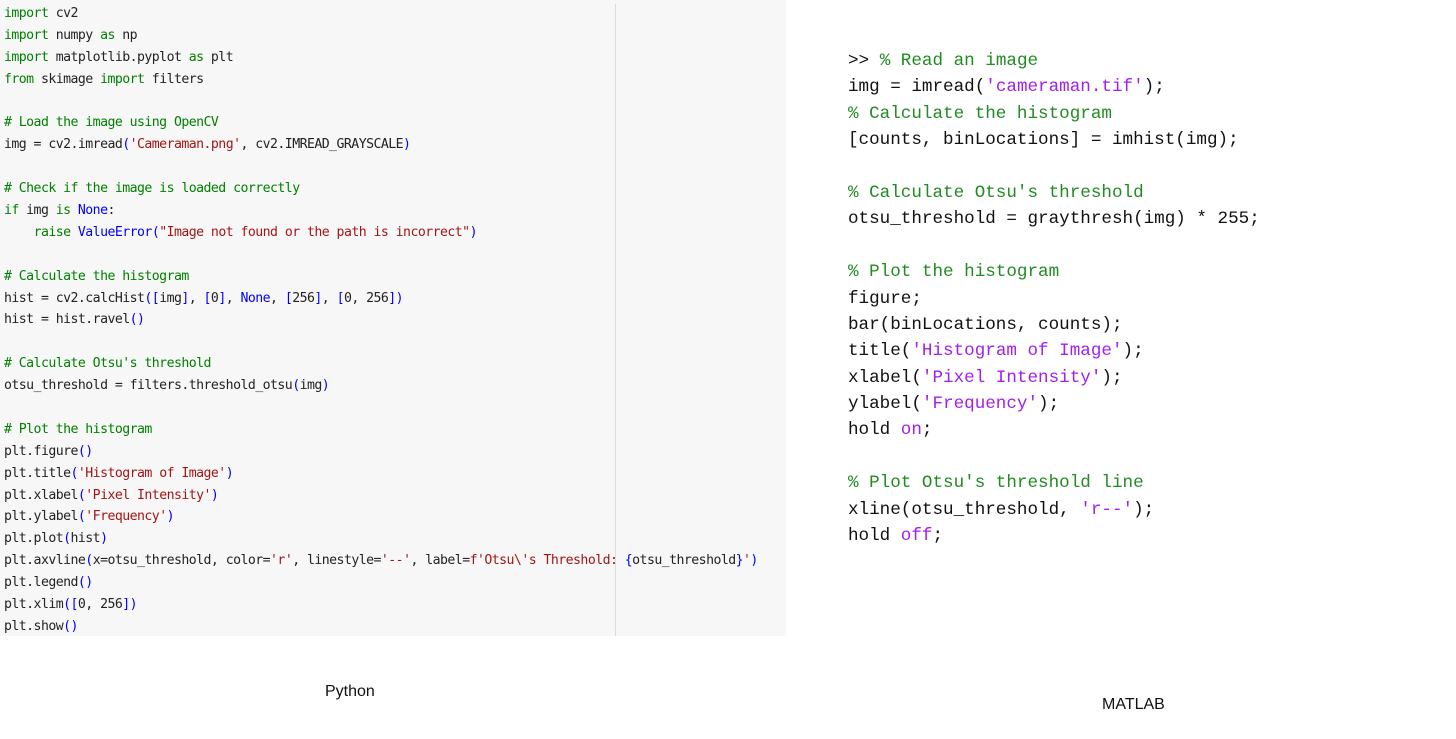  I want to click on code-token: );, so click(1112, 377).